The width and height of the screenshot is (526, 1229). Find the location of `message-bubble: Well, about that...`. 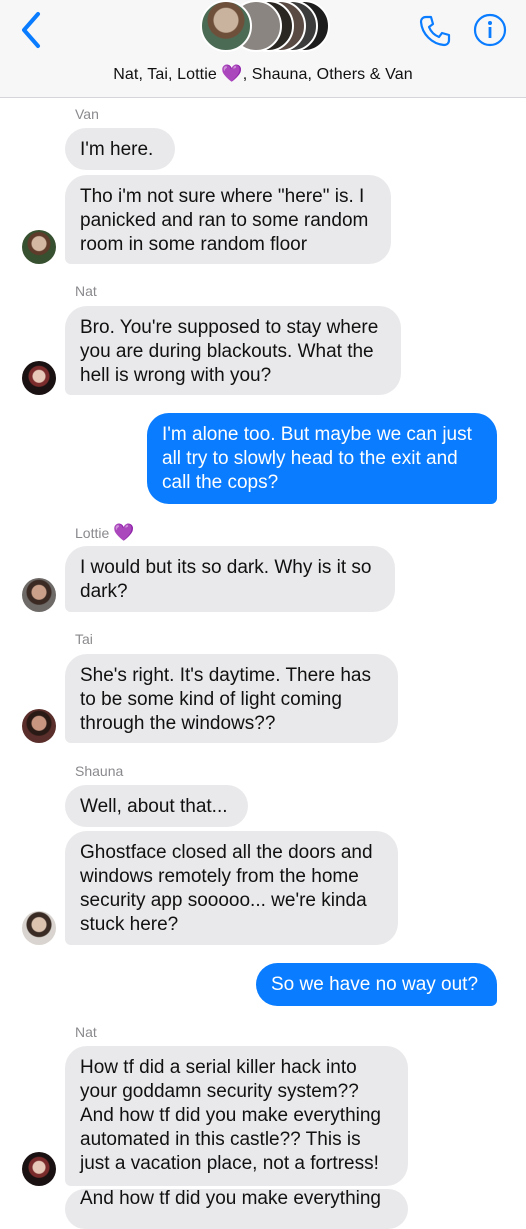

message-bubble: Well, about that... is located at coordinates (156, 806).